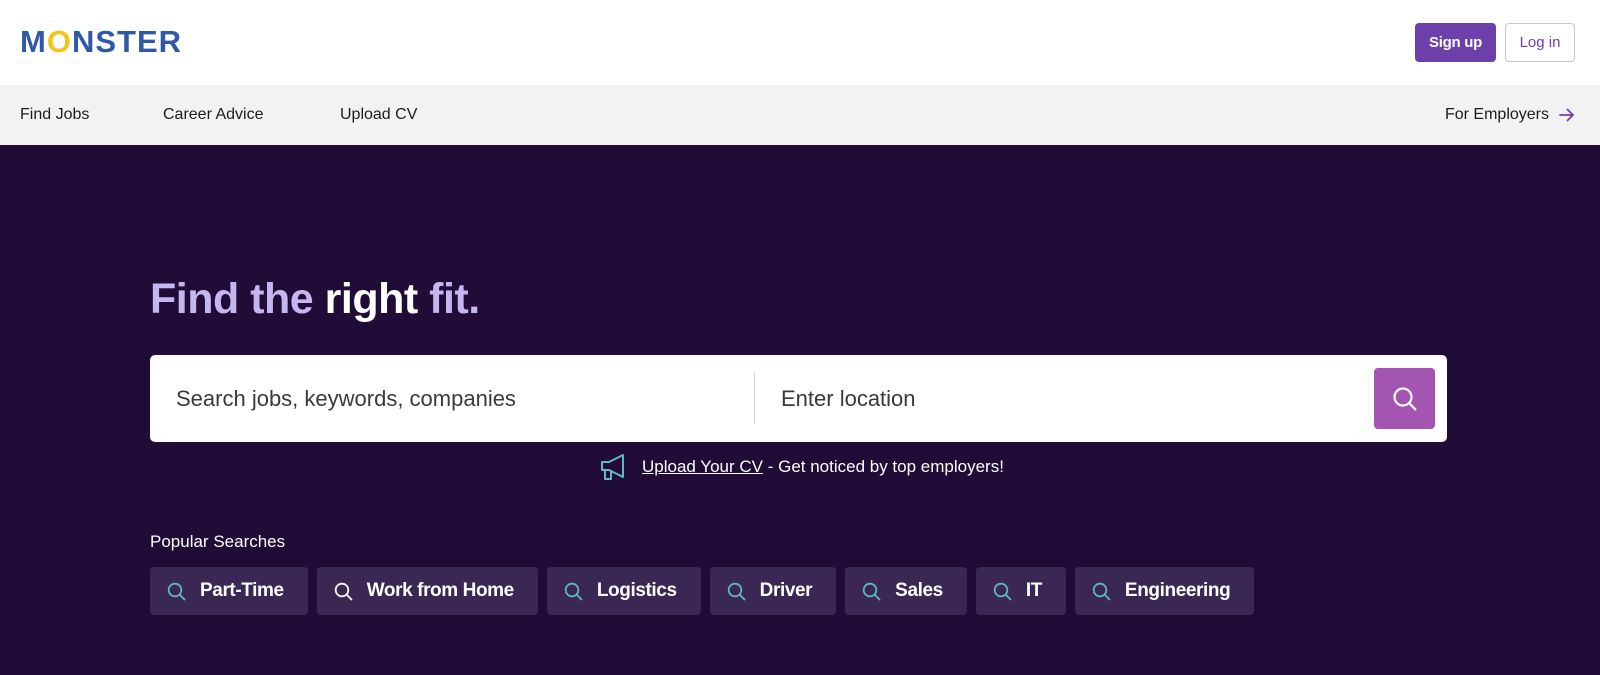 The height and width of the screenshot is (675, 1600). What do you see at coordinates (1496, 114) in the screenshot?
I see `for-employers-label: For Employers` at bounding box center [1496, 114].